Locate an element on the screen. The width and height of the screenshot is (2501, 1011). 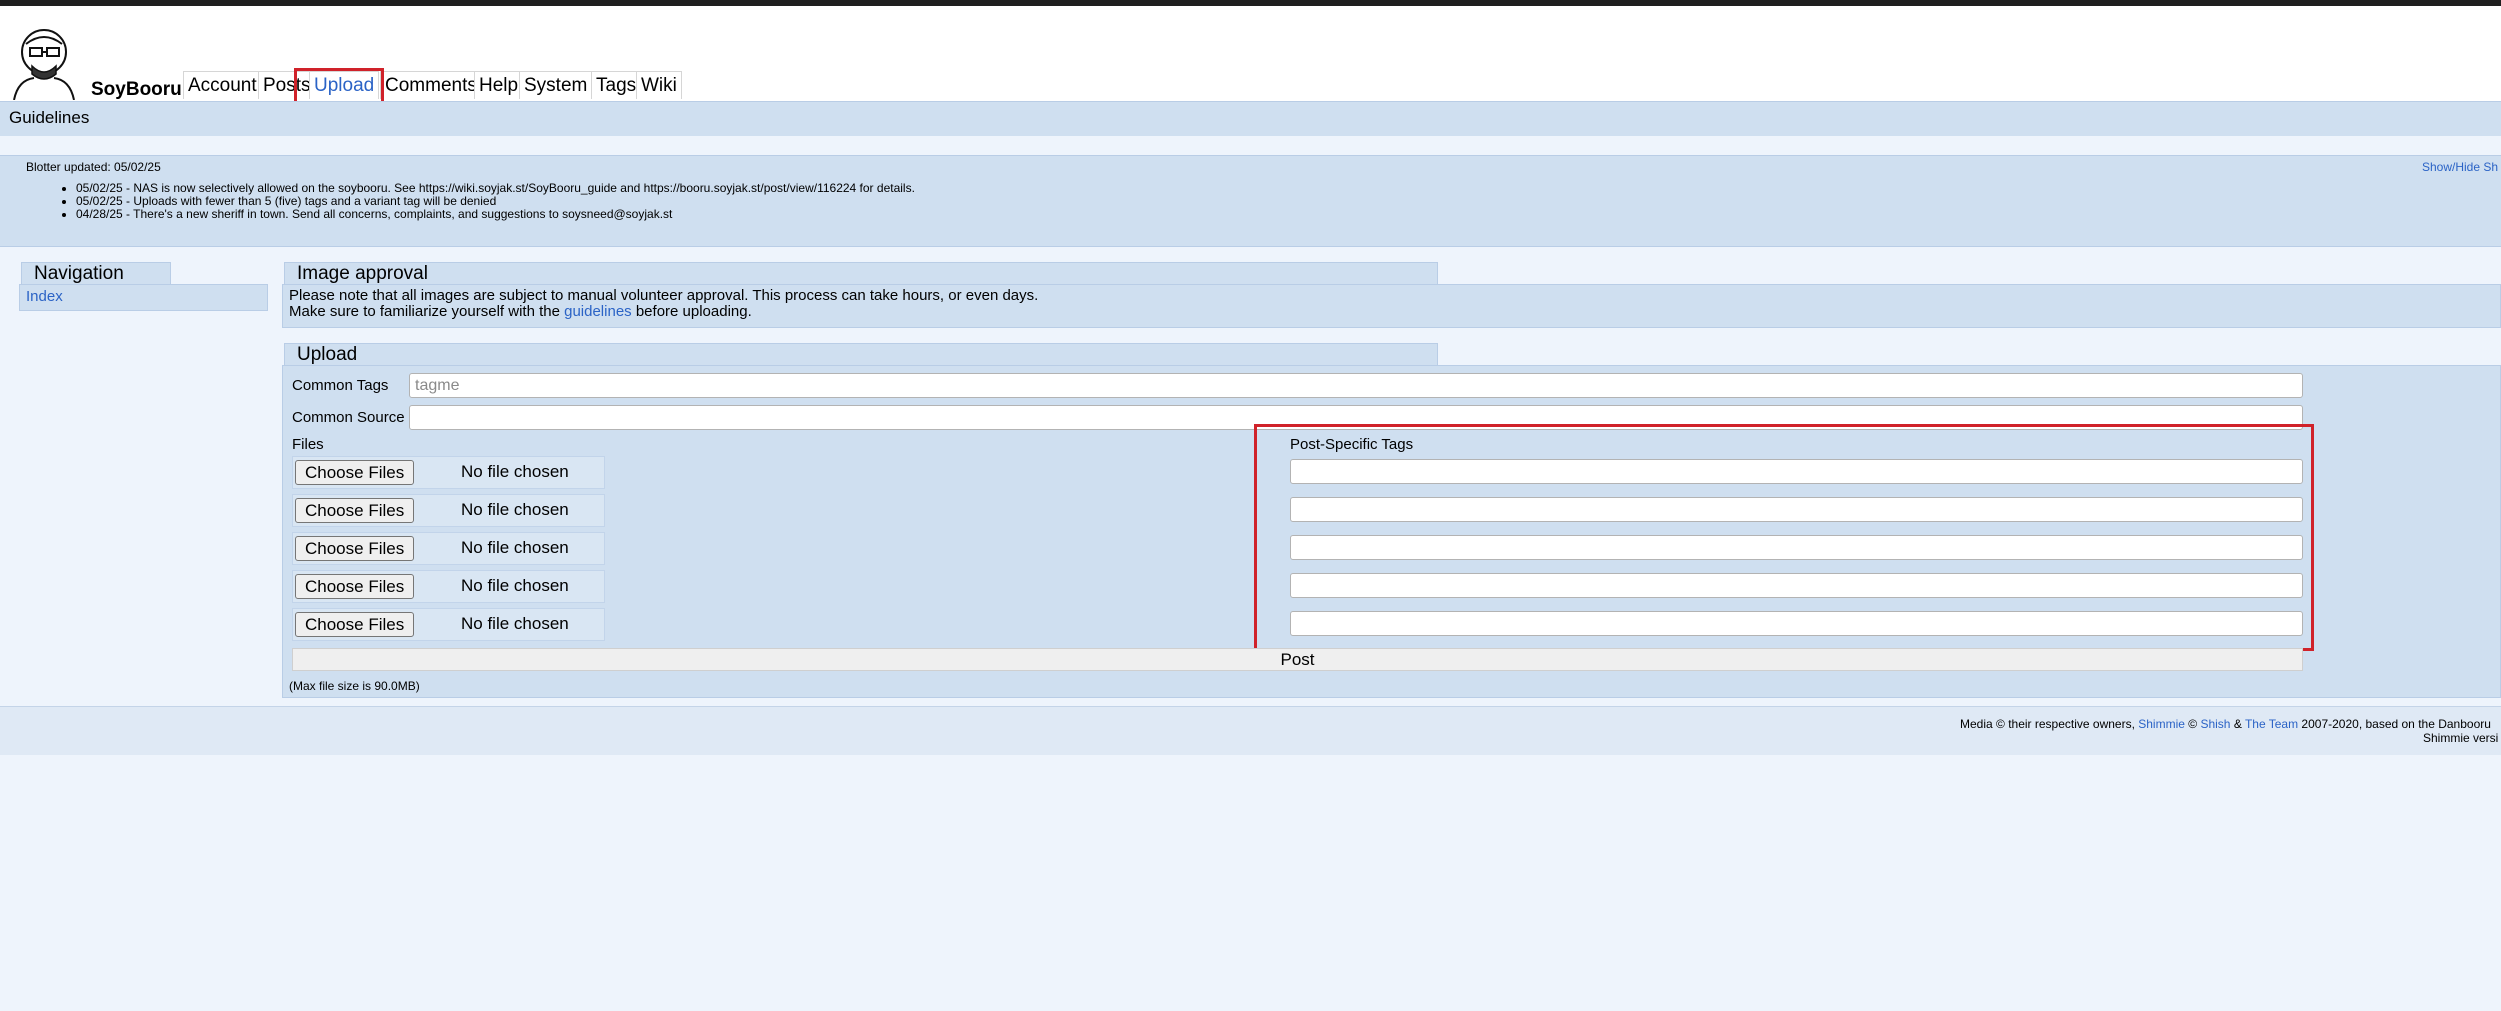
sub-nav-bar: Guidelines is located at coordinates (1250, 118).